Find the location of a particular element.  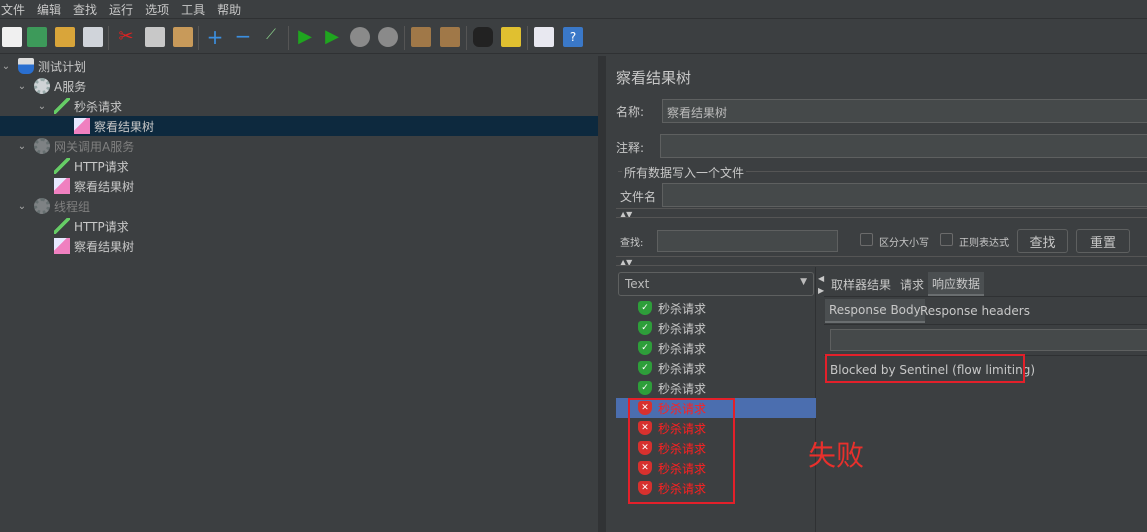

panel-title: 察看结果树 is located at coordinates (654, 78).